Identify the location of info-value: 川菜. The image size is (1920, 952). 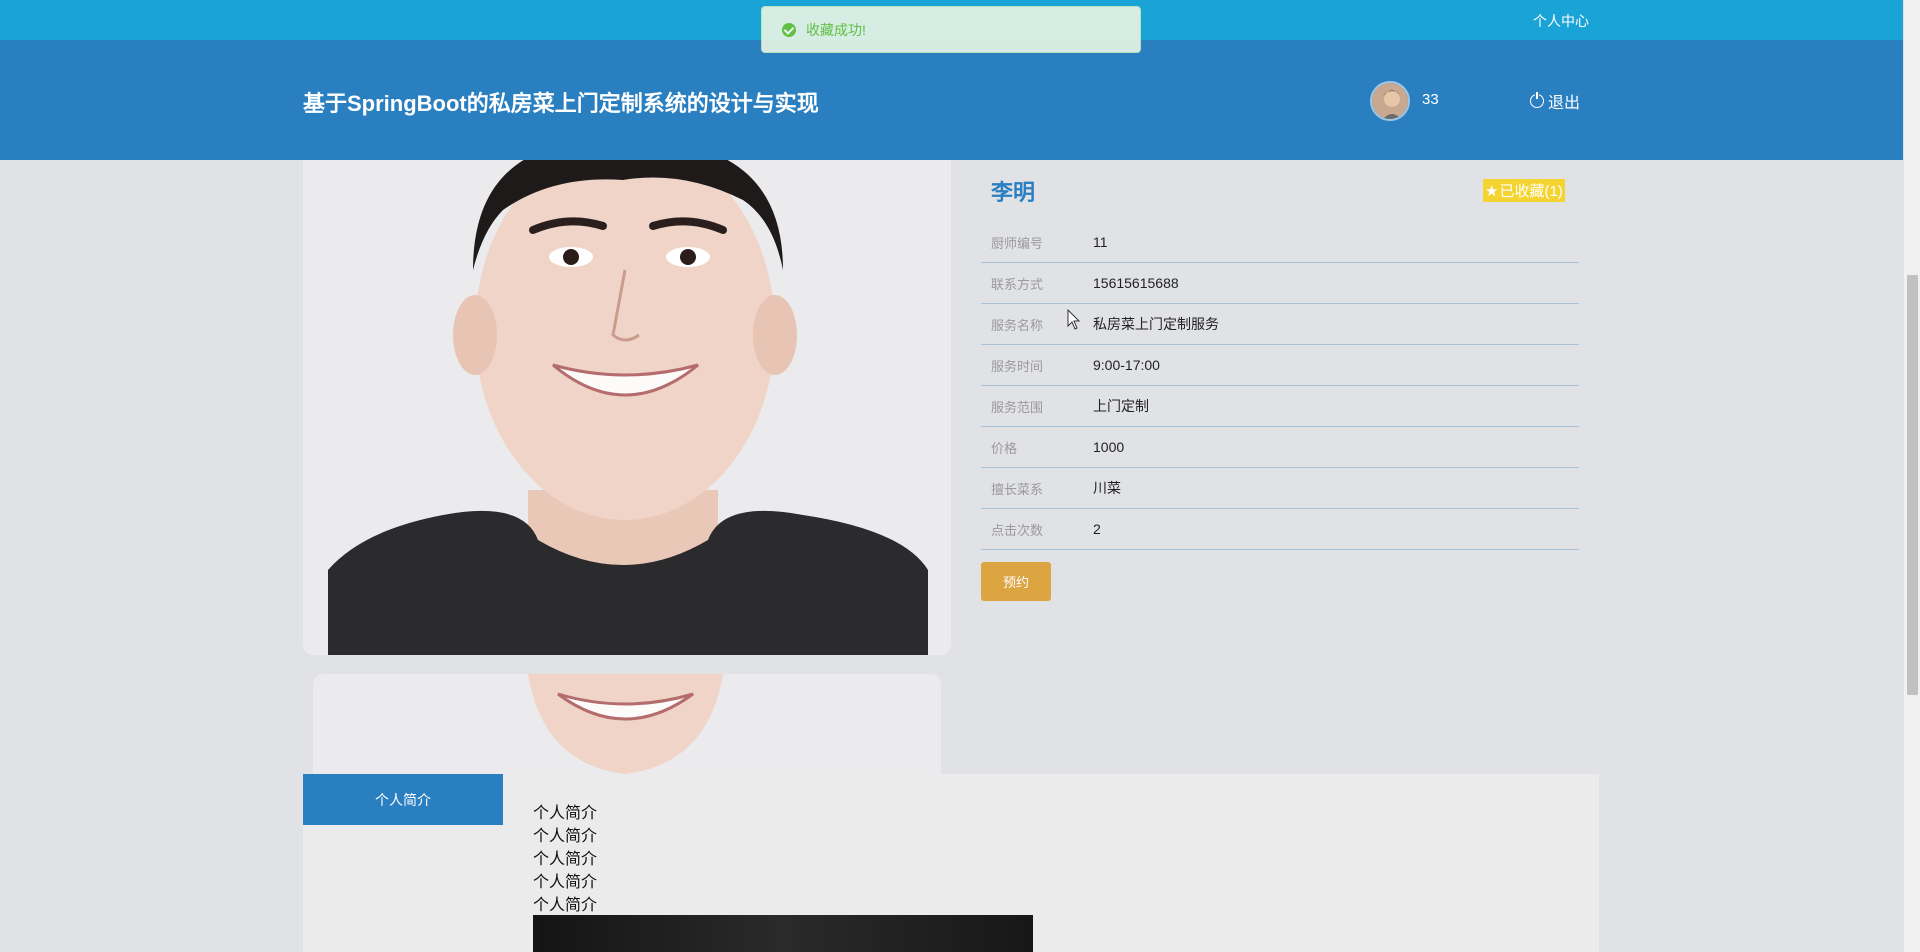
(1107, 488).